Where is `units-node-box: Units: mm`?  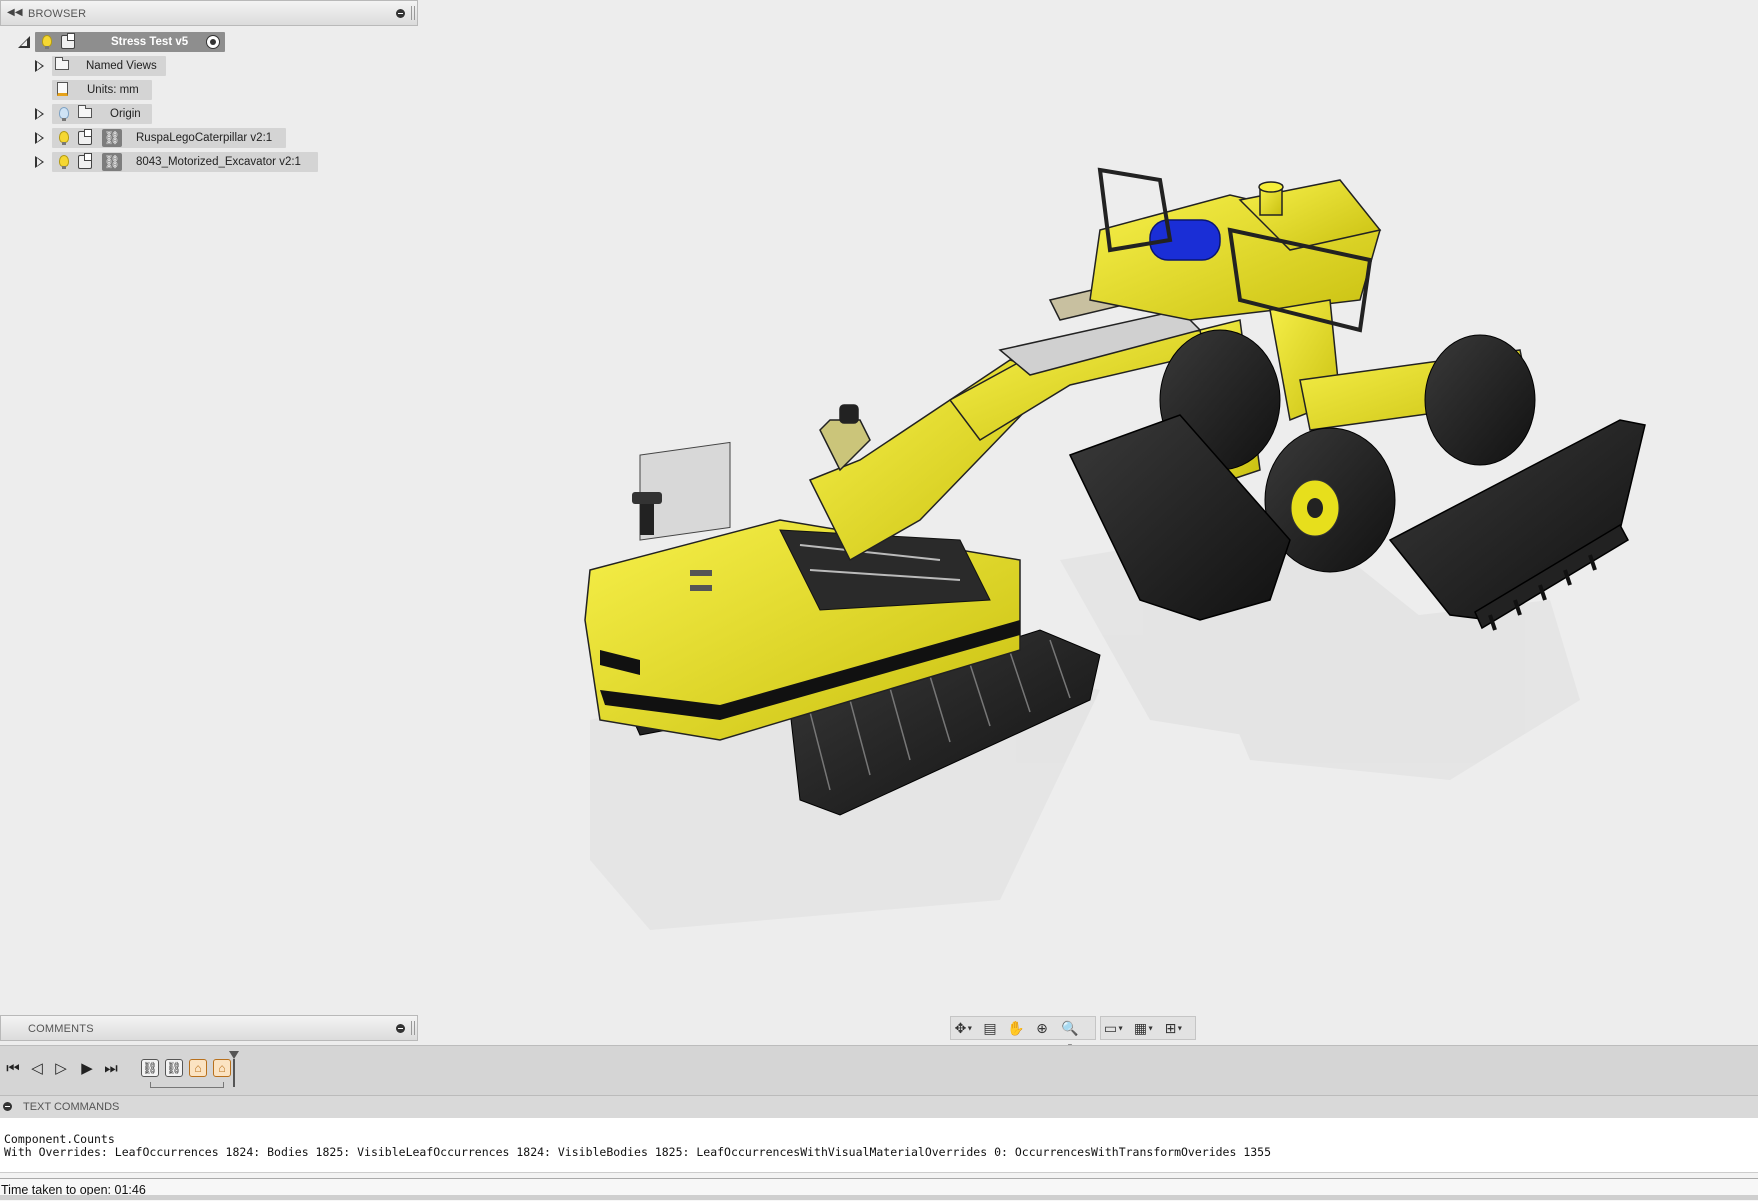 units-node-box: Units: mm is located at coordinates (102, 90).